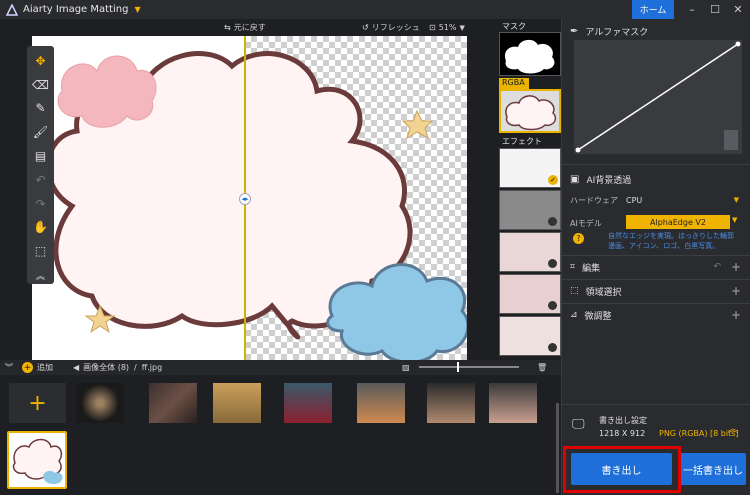 The width and height of the screenshot is (750, 495). Describe the element at coordinates (656, 267) in the screenshot. I see `edit-section: ⌗ 編集 ↶ +` at that location.